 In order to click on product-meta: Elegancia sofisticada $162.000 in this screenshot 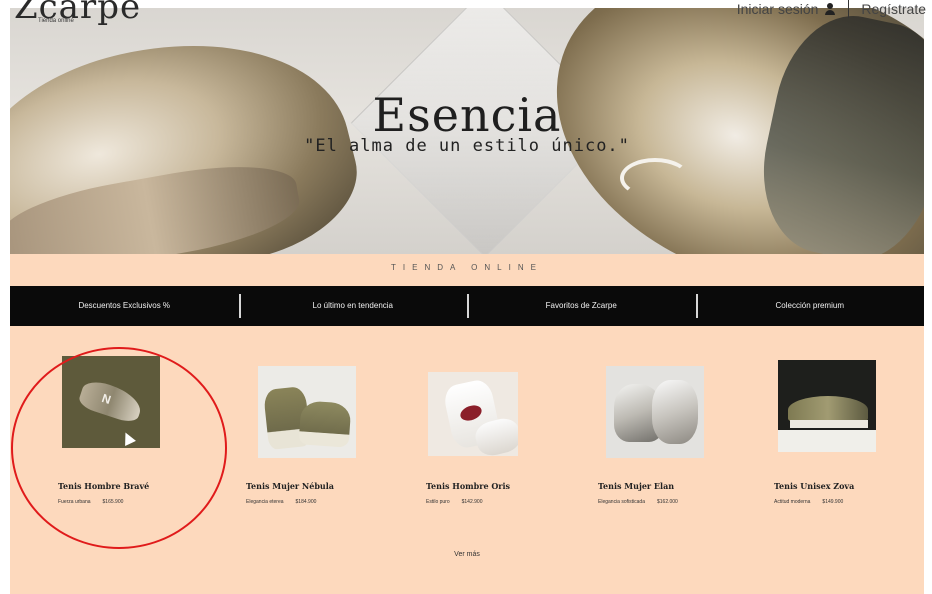, I will do `click(638, 502)`.